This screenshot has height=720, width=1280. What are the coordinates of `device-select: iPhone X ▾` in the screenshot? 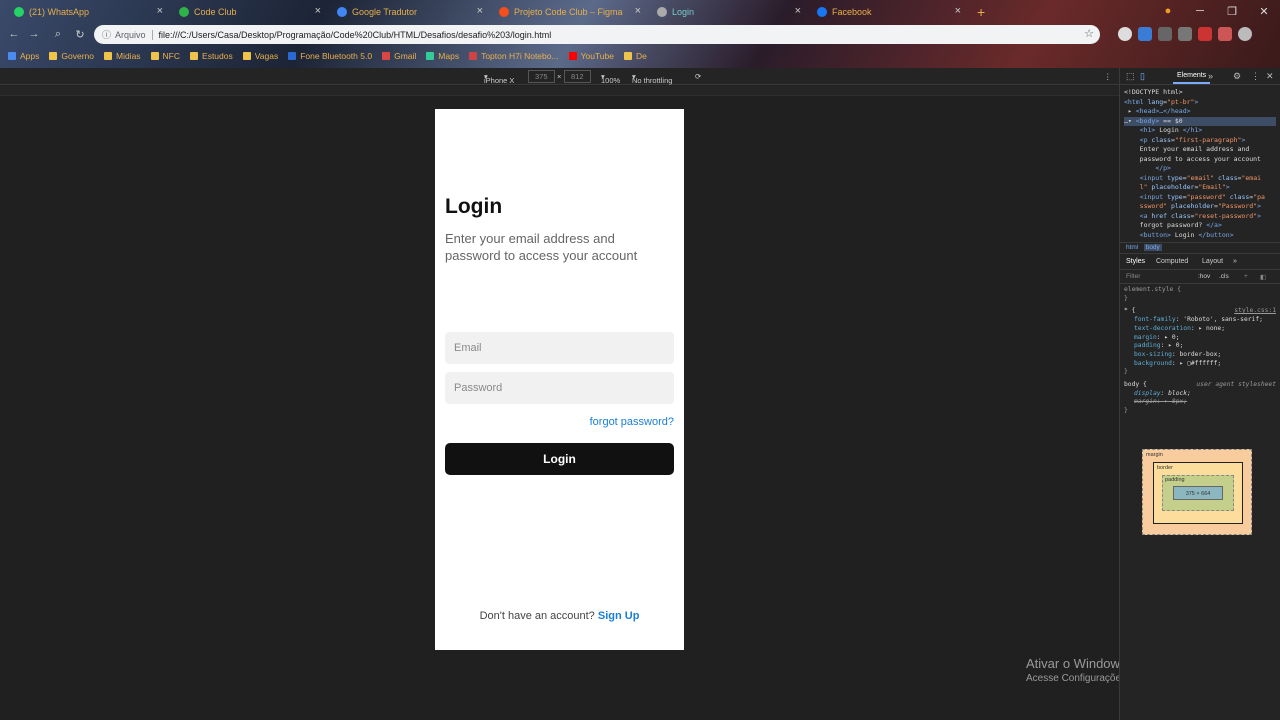 It's located at (499, 78).